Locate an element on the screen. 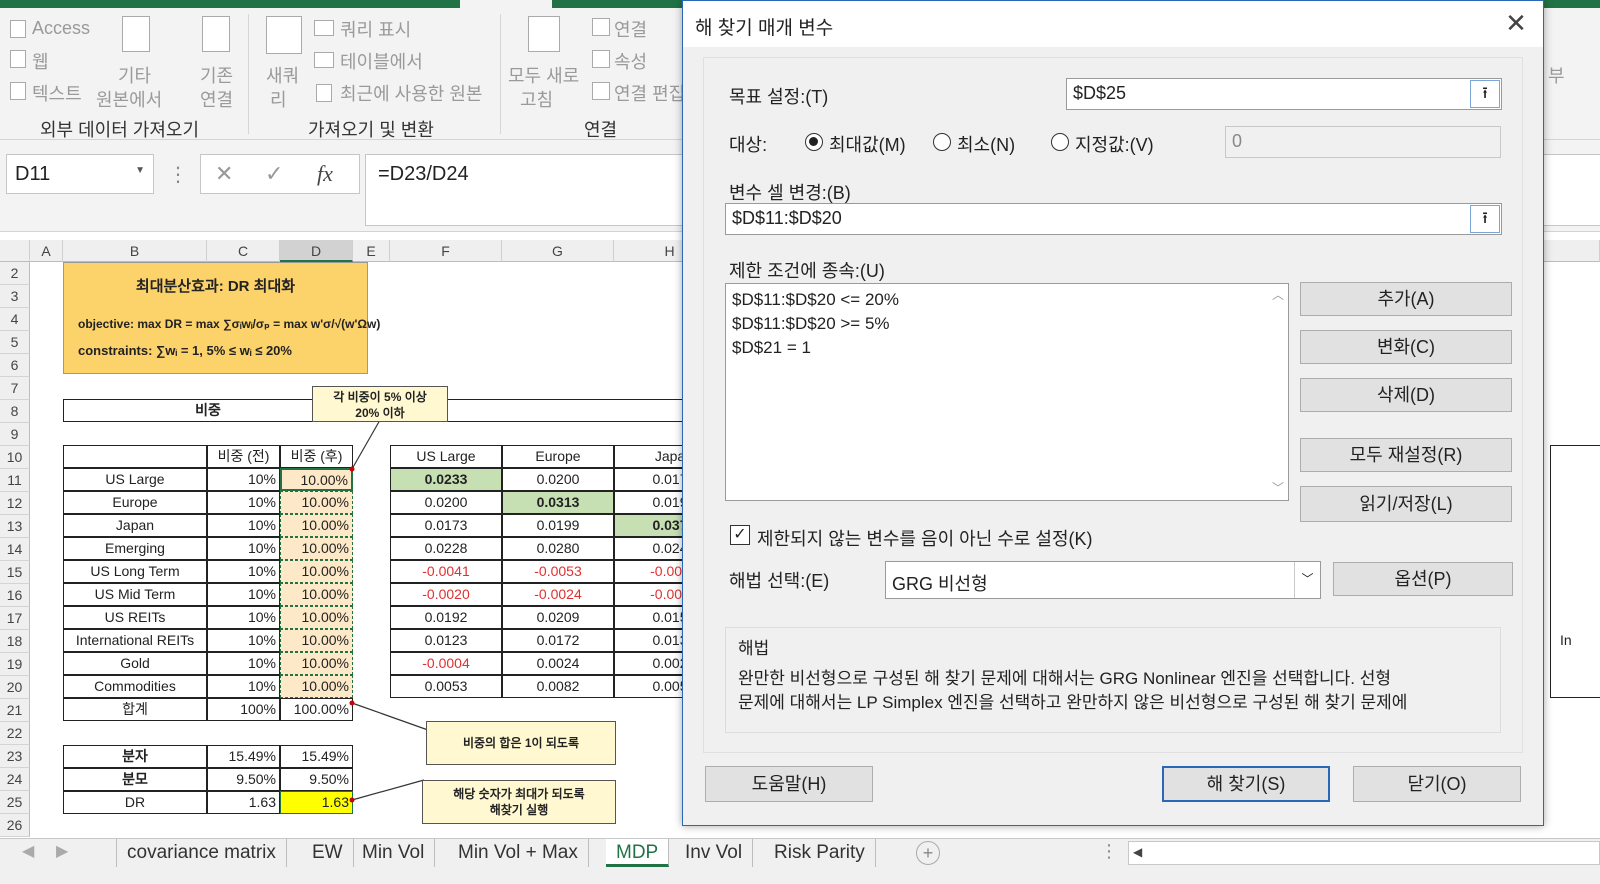  existing-connections-icon is located at coordinates (216, 34).